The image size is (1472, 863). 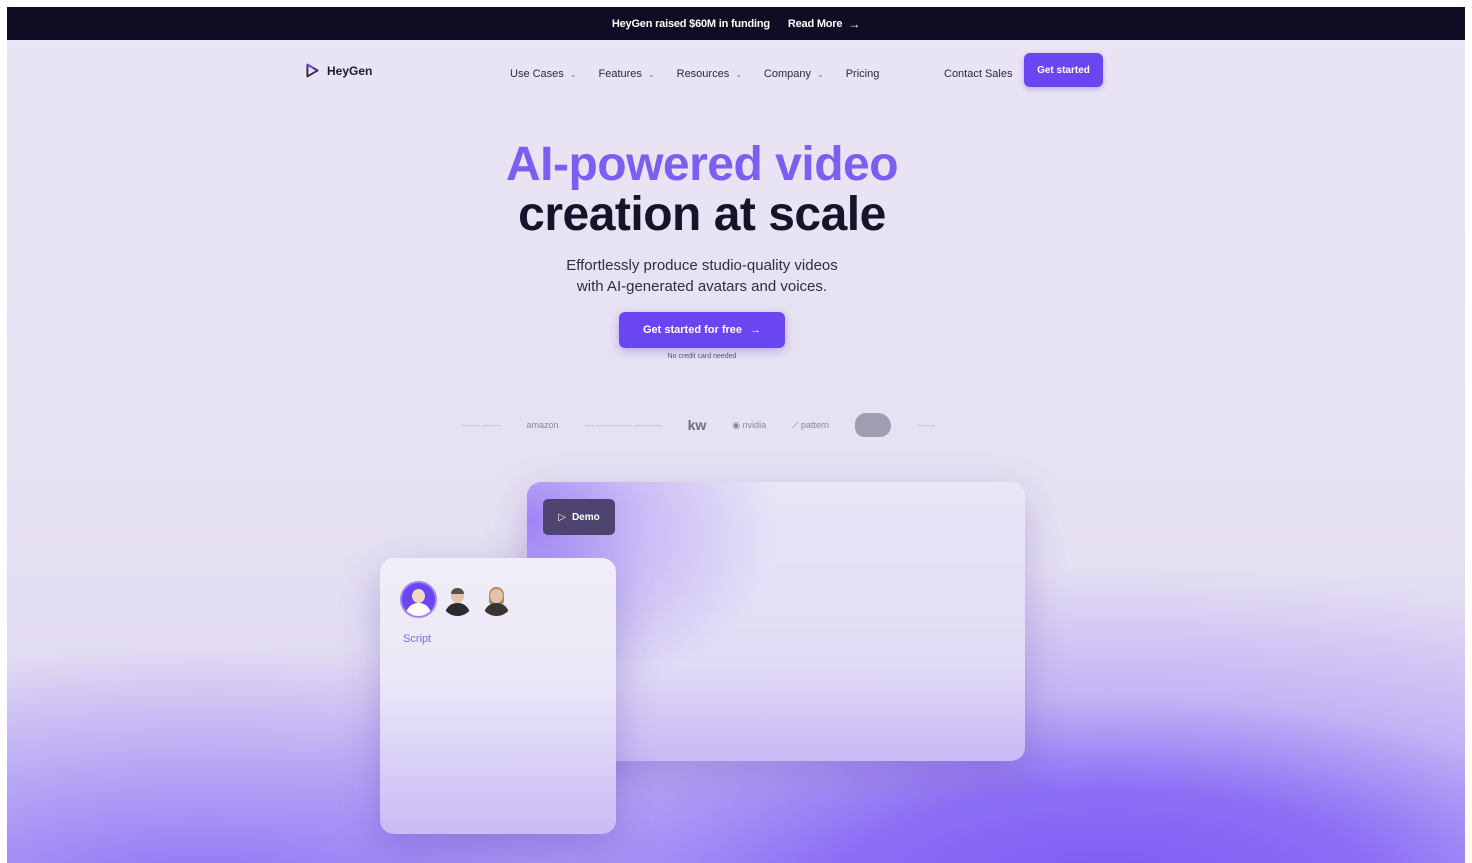 I want to click on script-card: Script, so click(x=498, y=696).